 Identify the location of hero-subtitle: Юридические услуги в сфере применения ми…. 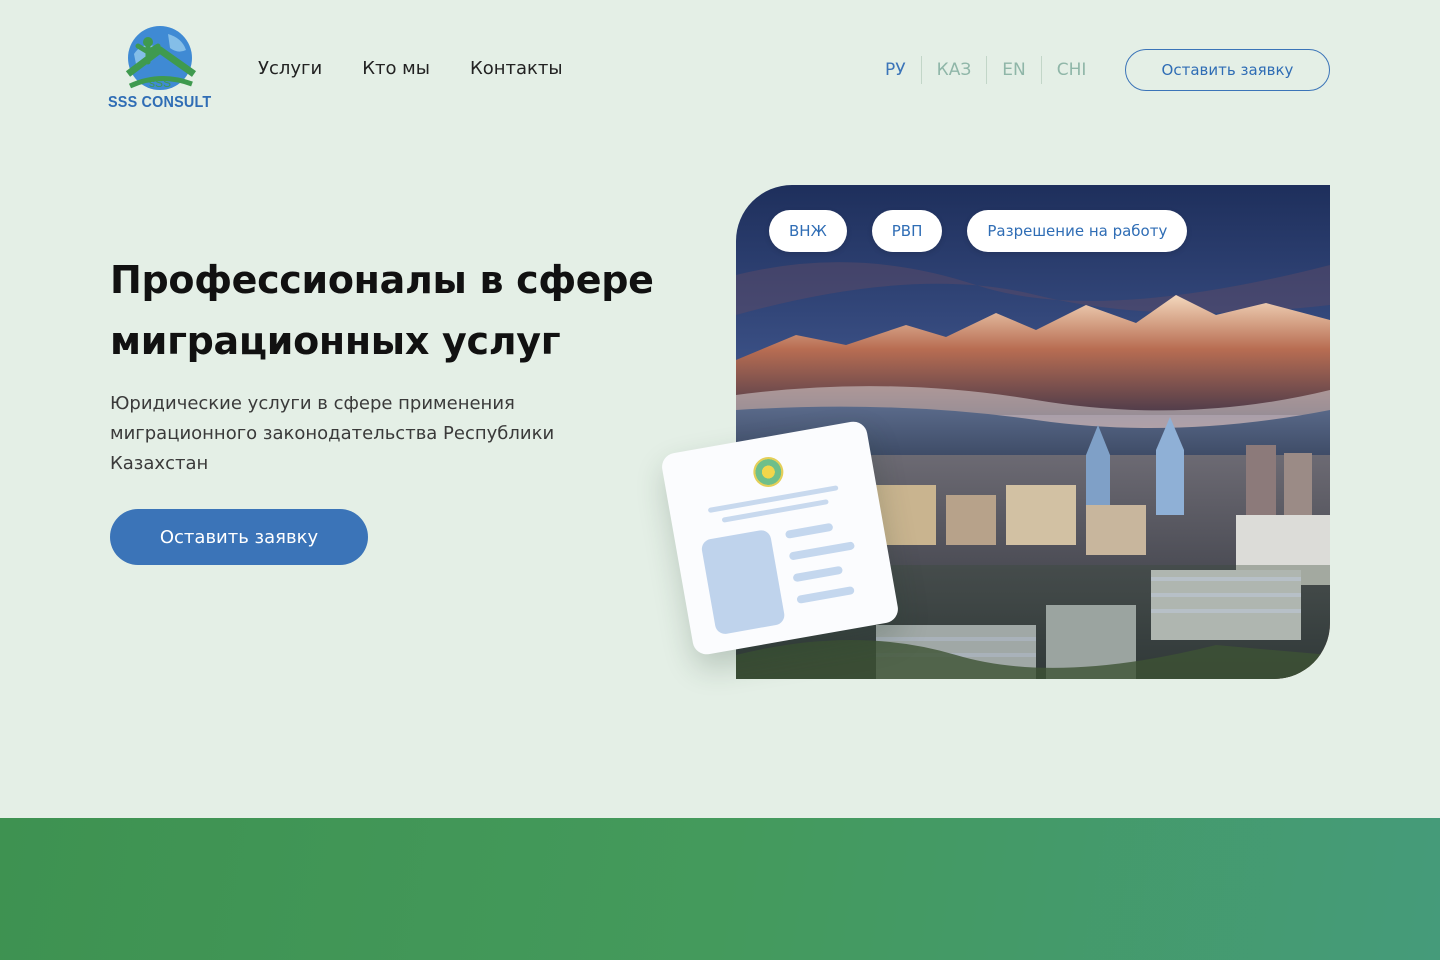
(380, 434).